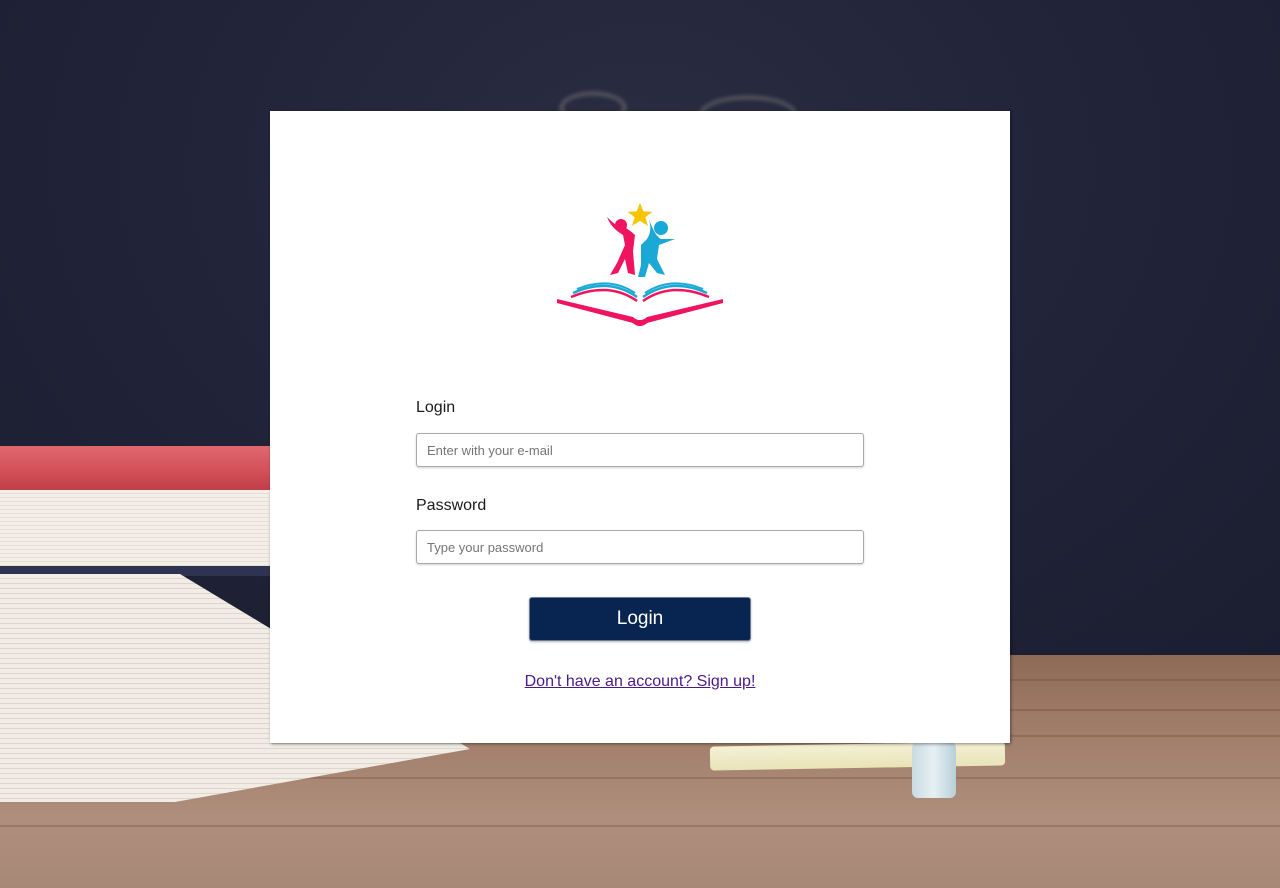 The width and height of the screenshot is (1280, 888). Describe the element at coordinates (640, 263) in the screenshot. I see `children-reading-book-logo-icon` at that location.